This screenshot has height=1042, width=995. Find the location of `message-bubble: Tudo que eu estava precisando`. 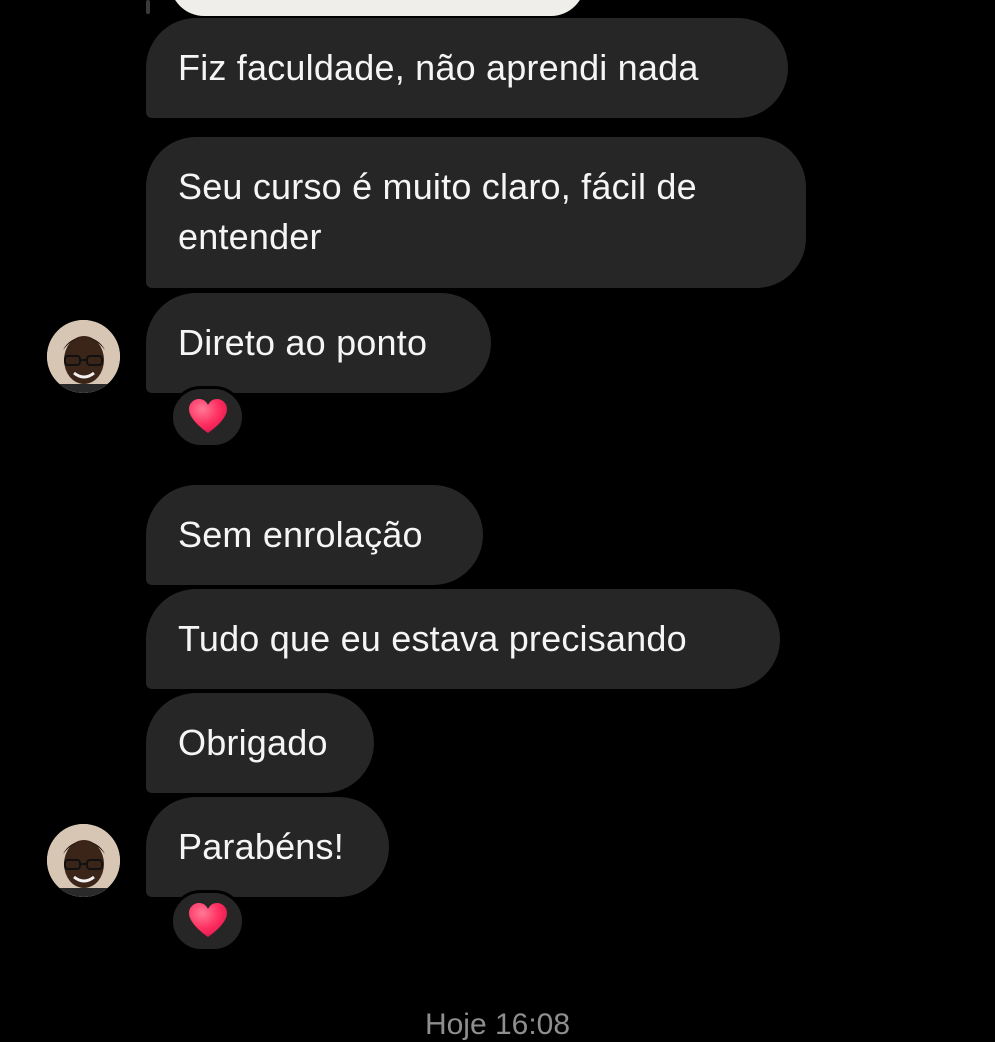

message-bubble: Tudo que eu estava precisando is located at coordinates (463, 639).